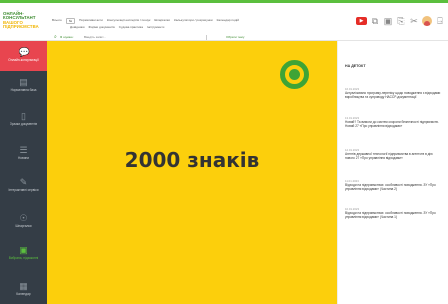 The width and height of the screenshot is (448, 304). Describe the element at coordinates (235, 37) in the screenshot. I see `search-topic-select: Обрати тему` at that location.